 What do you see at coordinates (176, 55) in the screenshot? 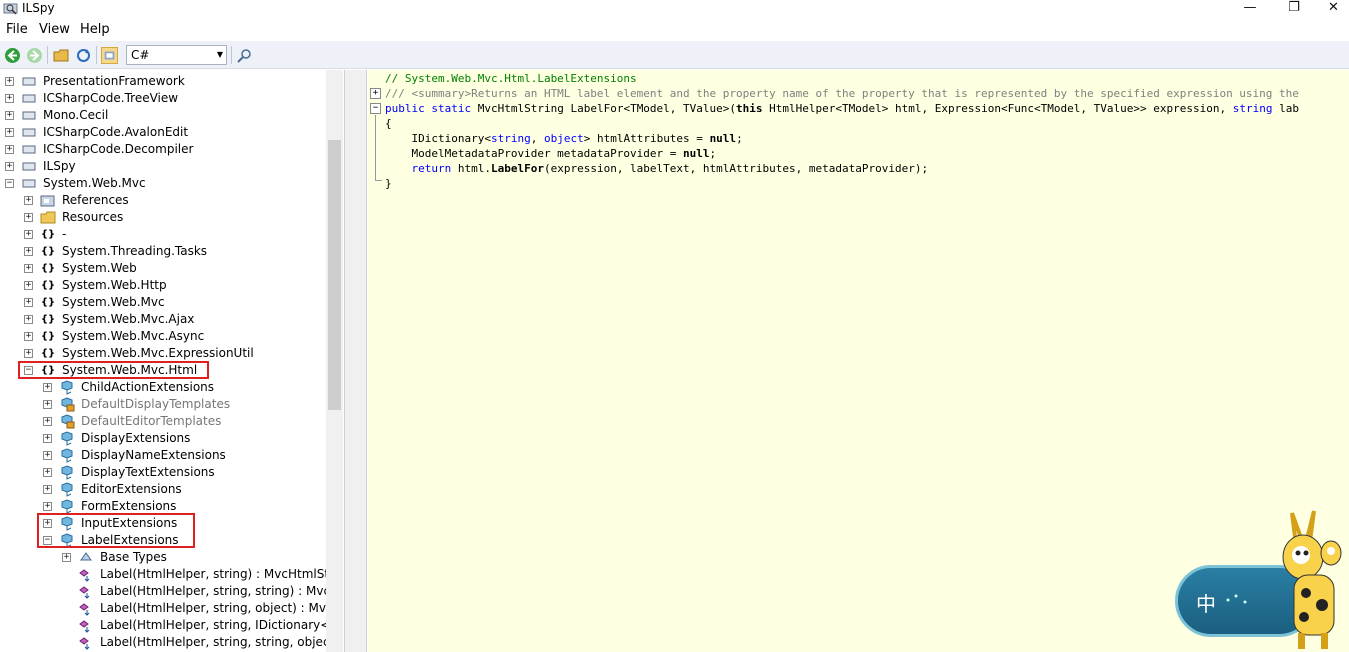
I see `language-select: C# ▼` at bounding box center [176, 55].